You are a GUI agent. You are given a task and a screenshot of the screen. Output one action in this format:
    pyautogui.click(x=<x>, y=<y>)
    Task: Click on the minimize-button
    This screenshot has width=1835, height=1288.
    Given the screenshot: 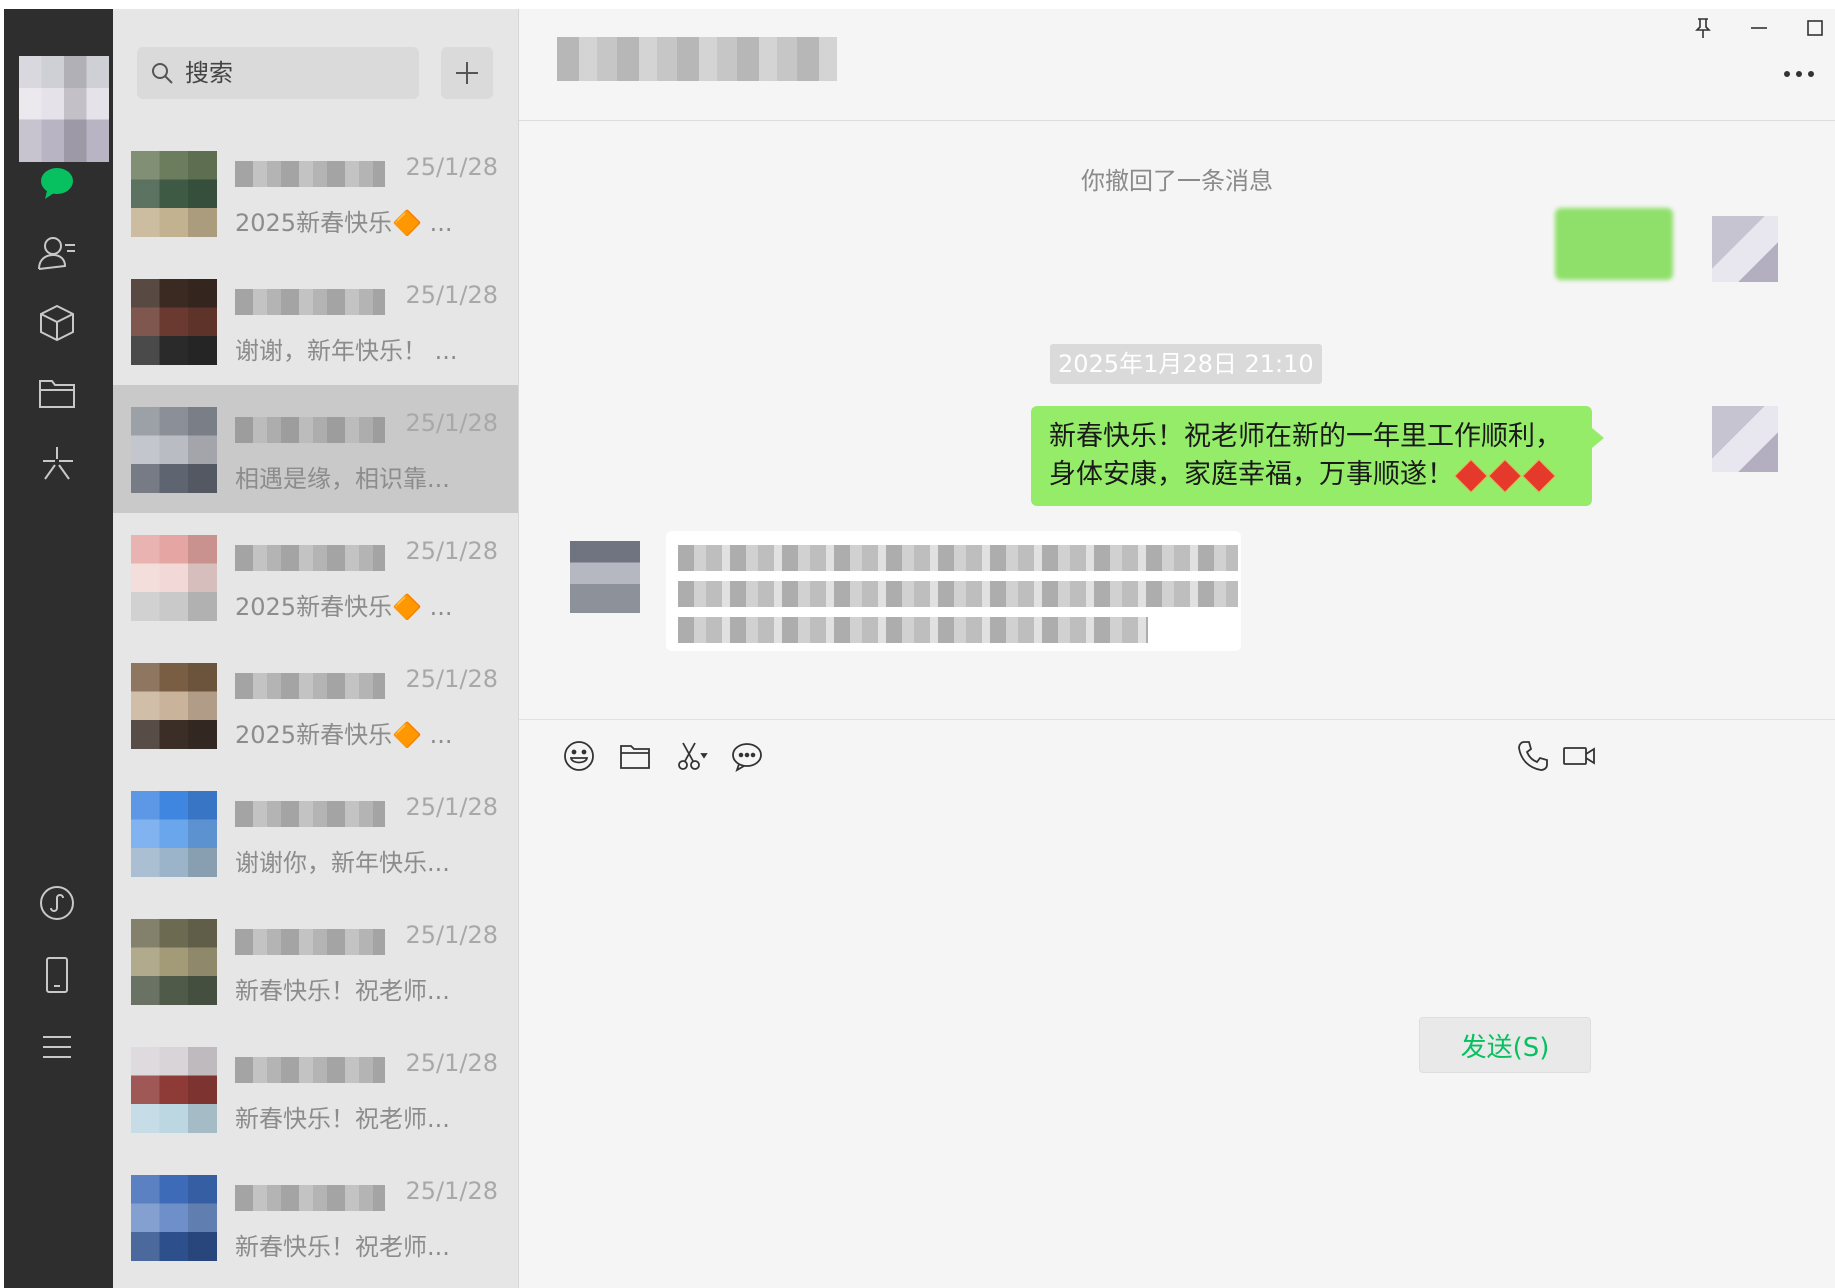 What is the action you would take?
    pyautogui.click(x=1759, y=28)
    